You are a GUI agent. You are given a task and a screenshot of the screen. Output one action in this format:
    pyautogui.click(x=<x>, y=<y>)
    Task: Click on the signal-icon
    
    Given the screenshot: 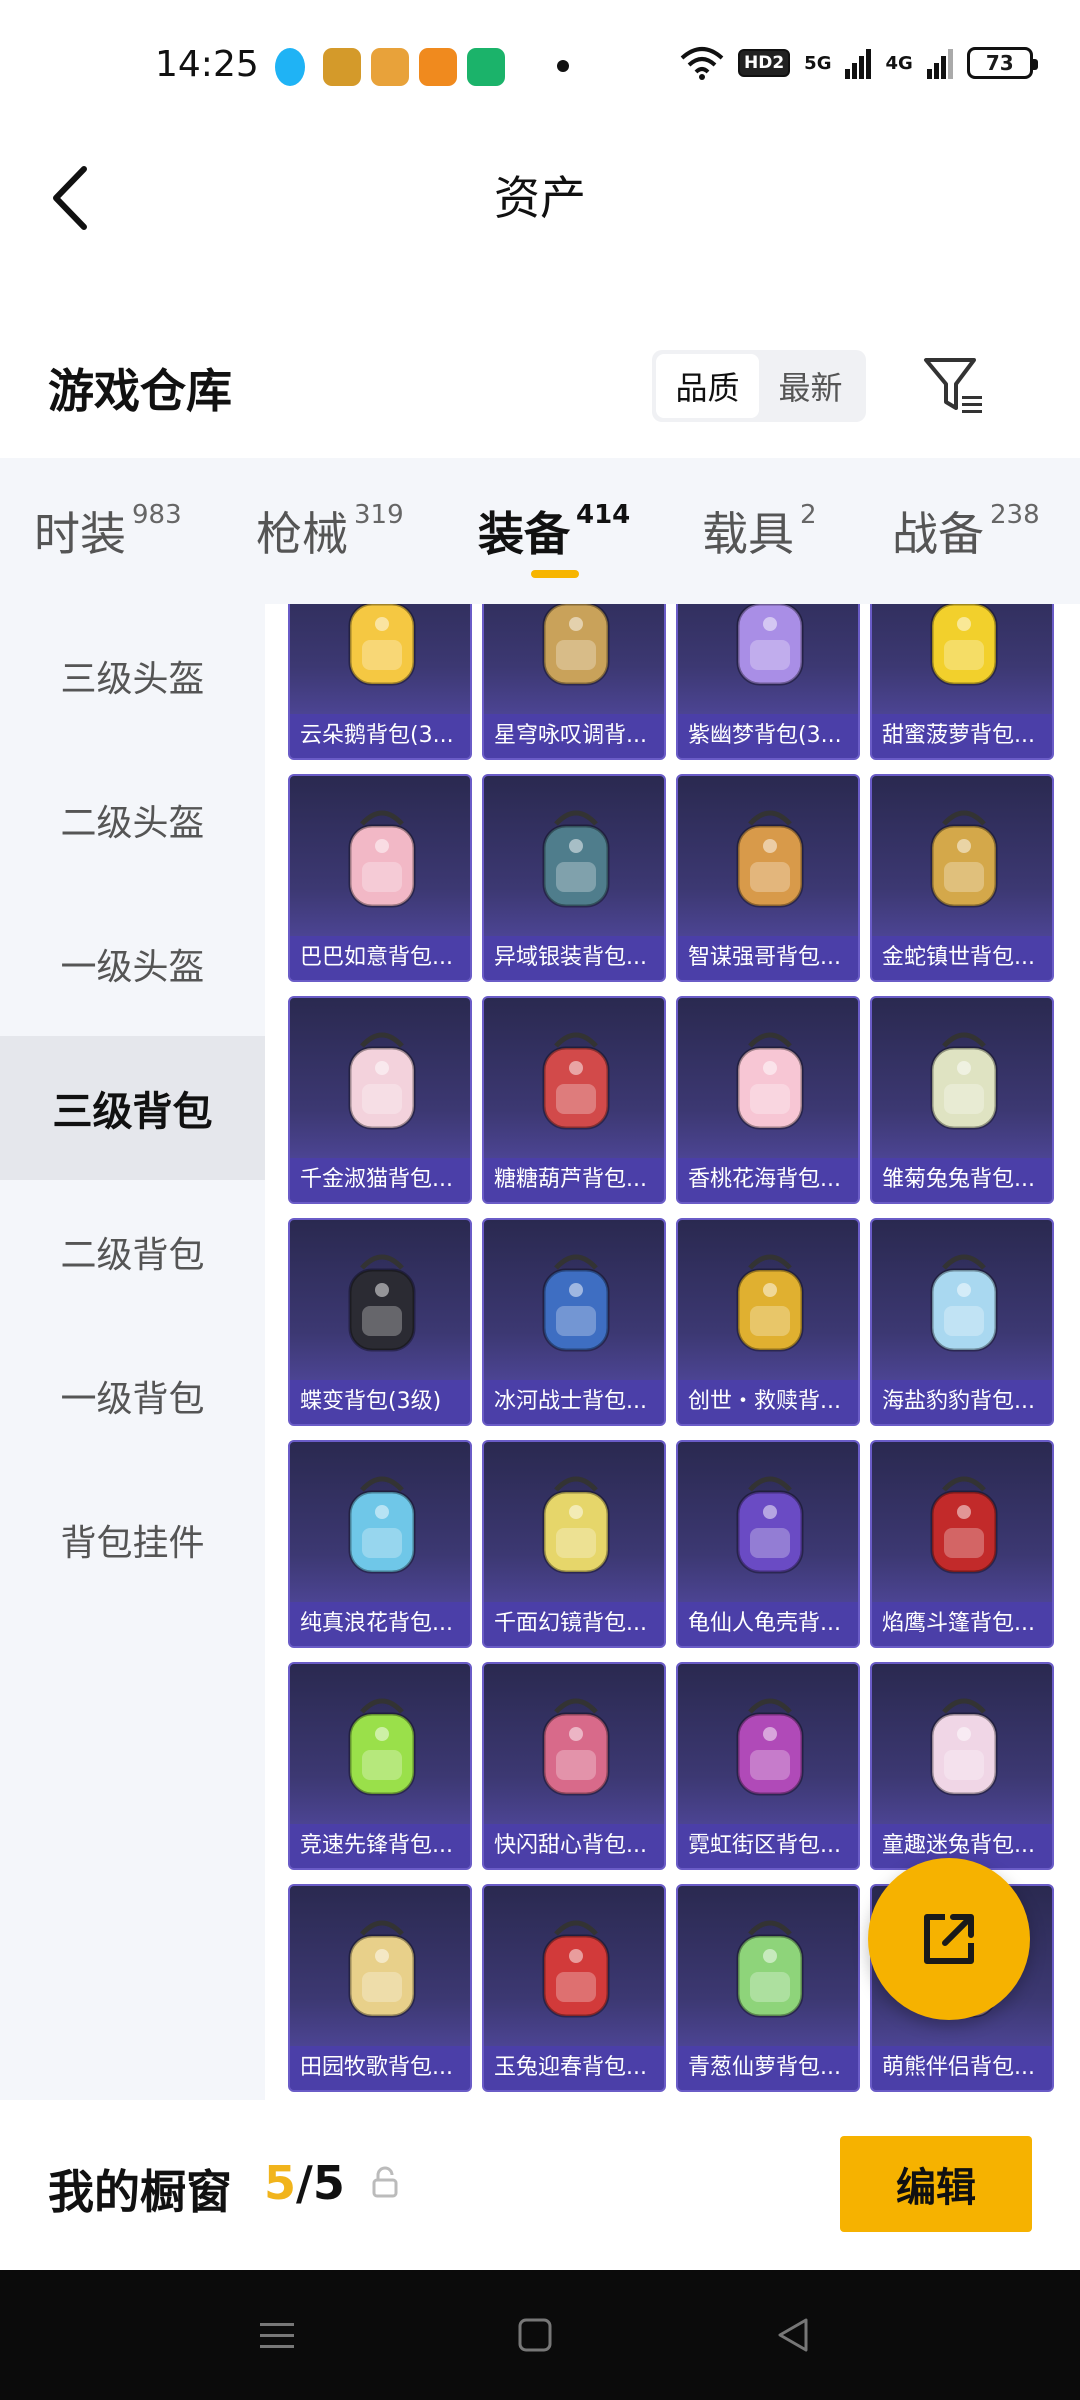 What is the action you would take?
    pyautogui.click(x=858, y=63)
    